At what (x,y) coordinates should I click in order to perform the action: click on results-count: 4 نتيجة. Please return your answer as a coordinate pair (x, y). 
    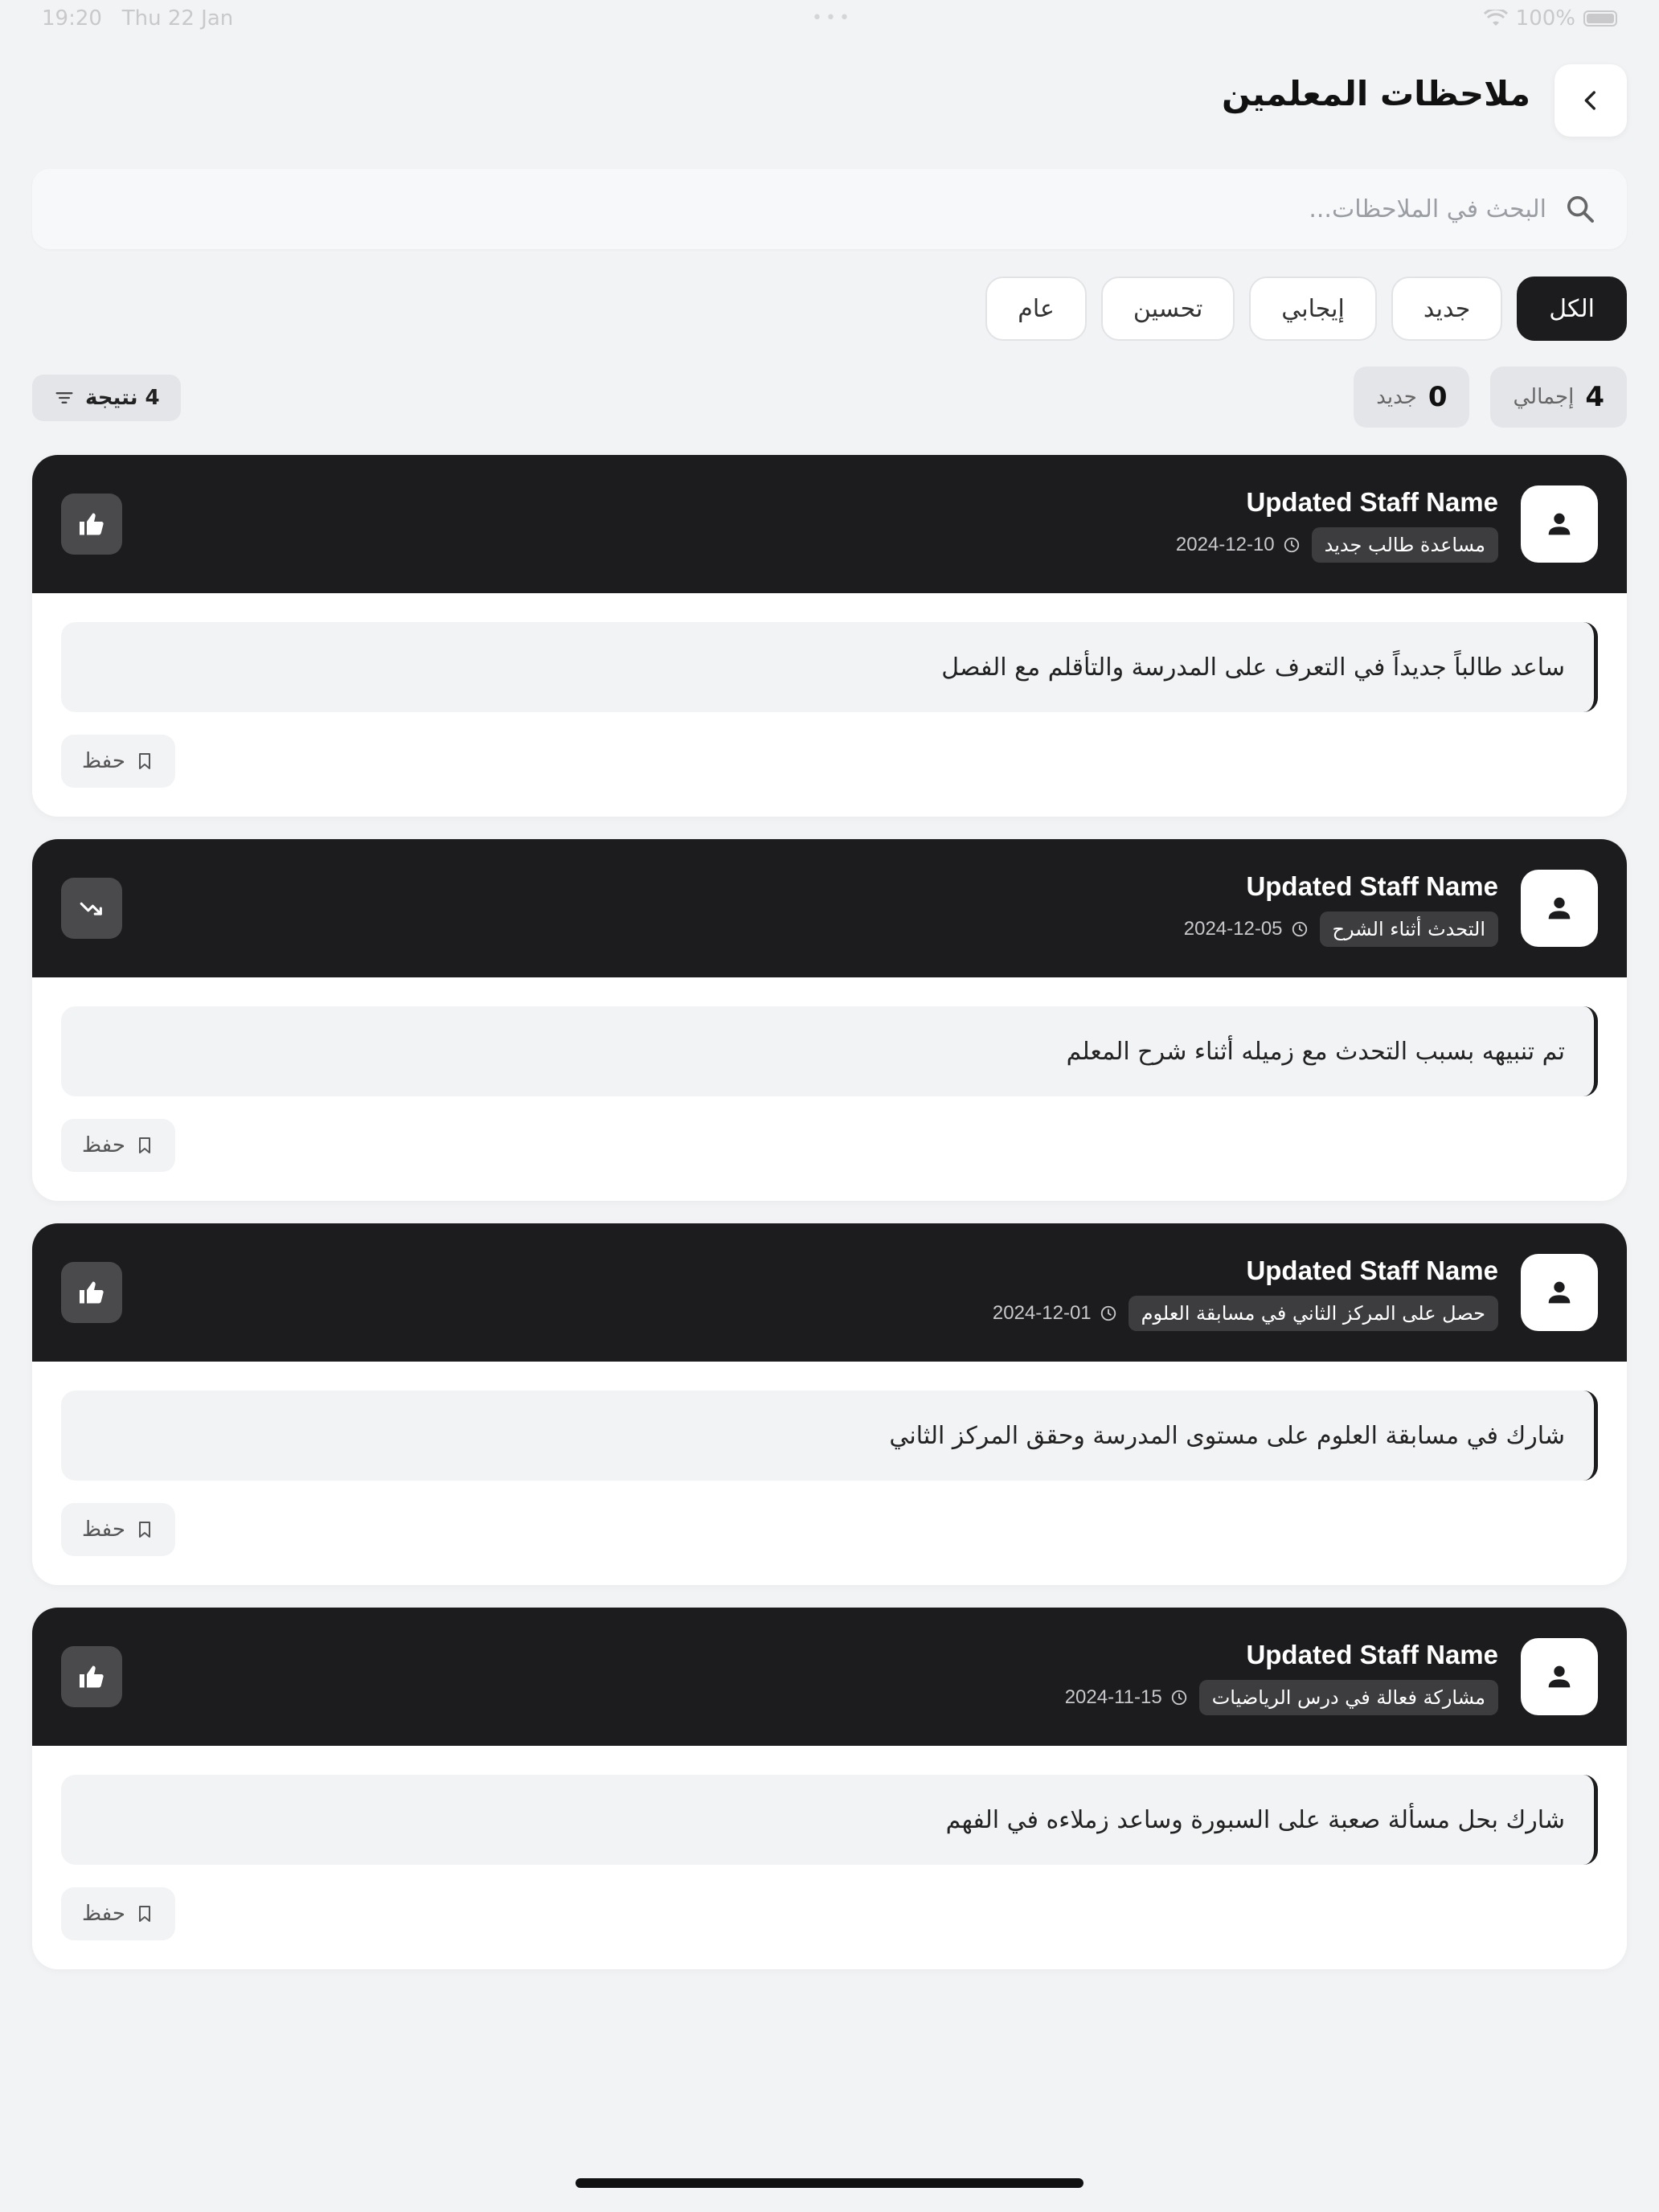
    Looking at the image, I should click on (122, 398).